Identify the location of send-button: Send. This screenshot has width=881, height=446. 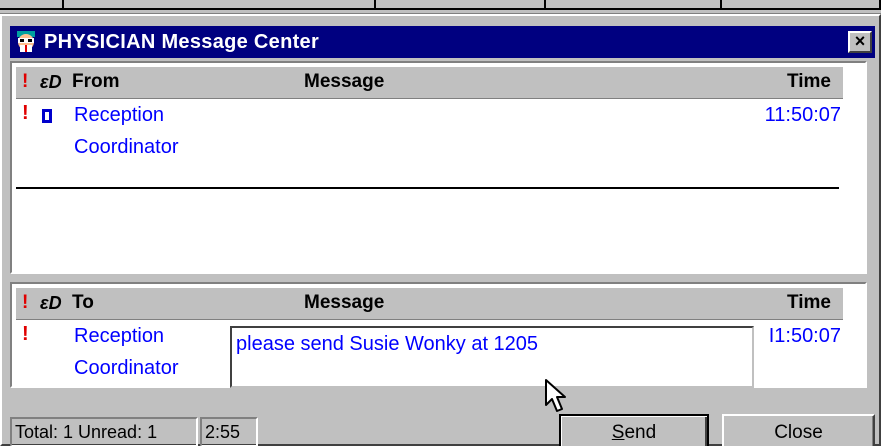
(634, 430).